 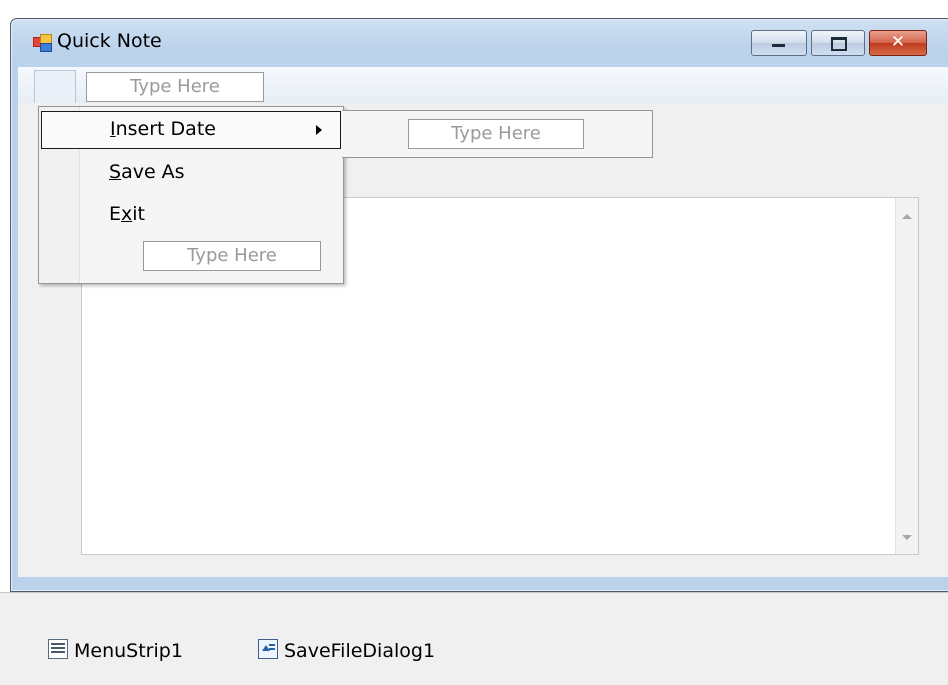 What do you see at coordinates (42, 43) in the screenshot?
I see `app-icon` at bounding box center [42, 43].